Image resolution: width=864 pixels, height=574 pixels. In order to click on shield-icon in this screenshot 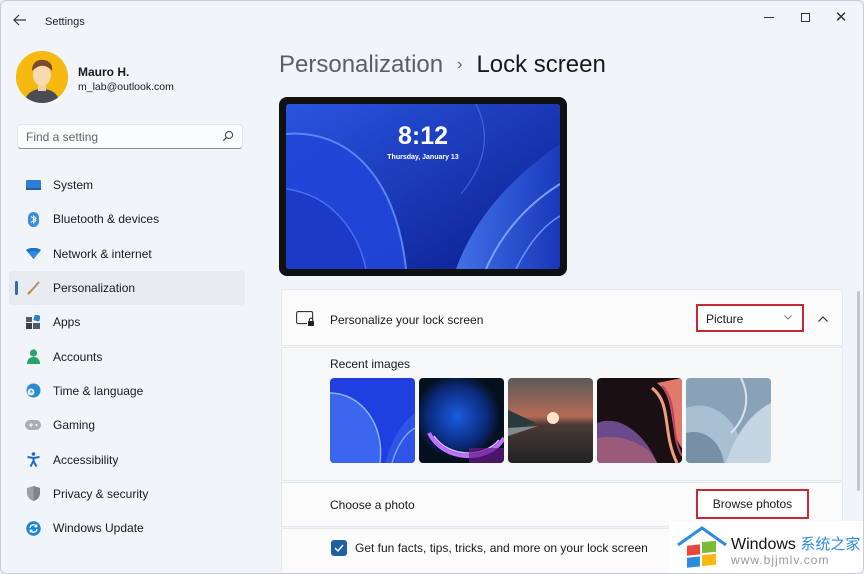, I will do `click(33, 494)`.